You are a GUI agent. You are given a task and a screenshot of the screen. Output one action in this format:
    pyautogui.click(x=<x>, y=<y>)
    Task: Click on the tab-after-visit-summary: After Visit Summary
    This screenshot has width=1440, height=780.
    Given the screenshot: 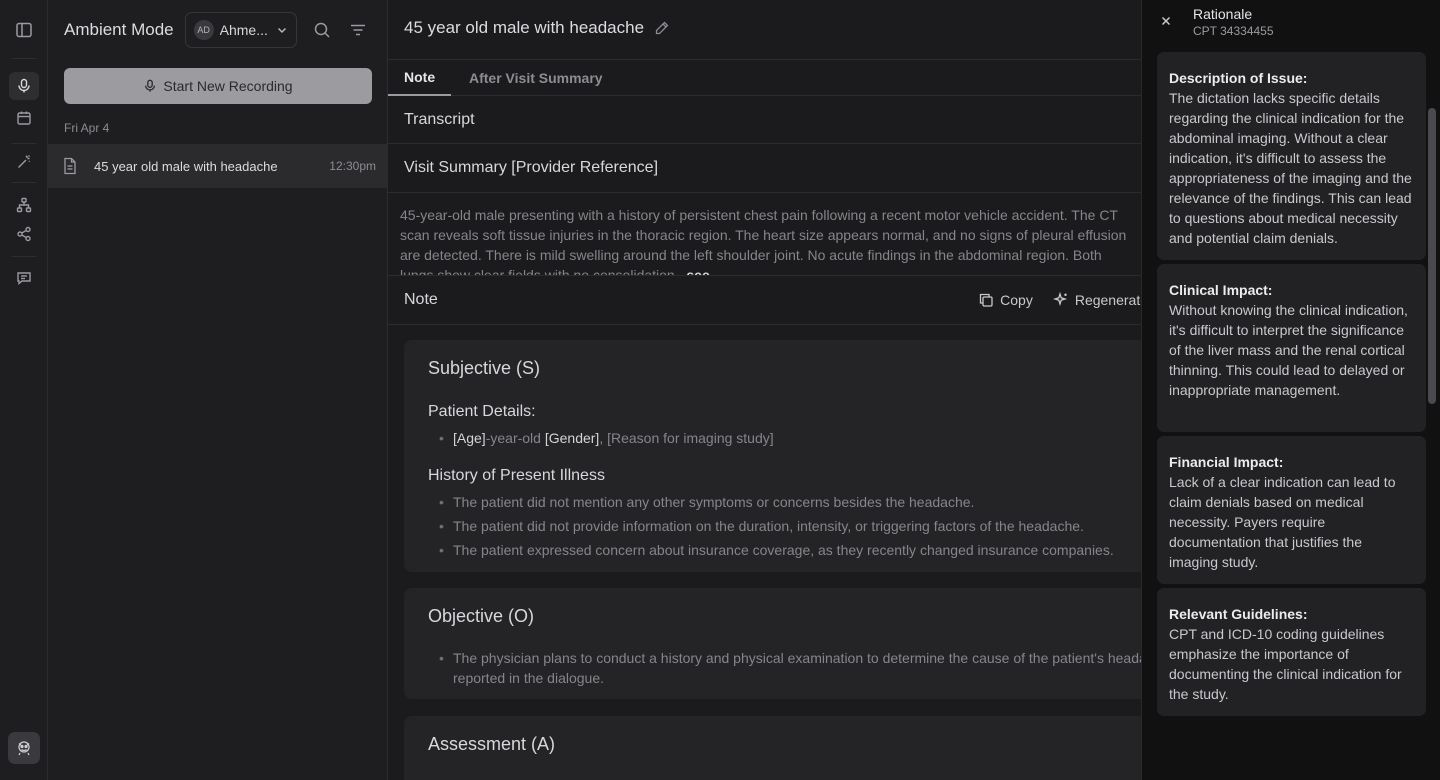 What is the action you would take?
    pyautogui.click(x=536, y=78)
    